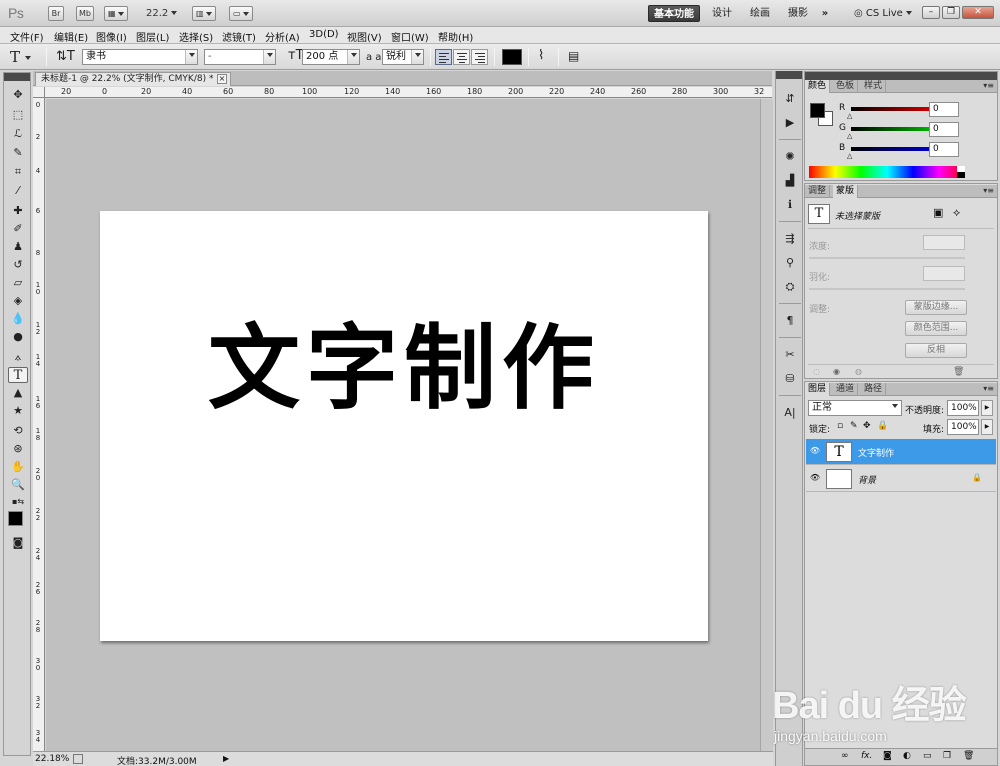 This screenshot has height=766, width=1000. What do you see at coordinates (790, 157) in the screenshot?
I see `navigator-icon: ✺` at bounding box center [790, 157].